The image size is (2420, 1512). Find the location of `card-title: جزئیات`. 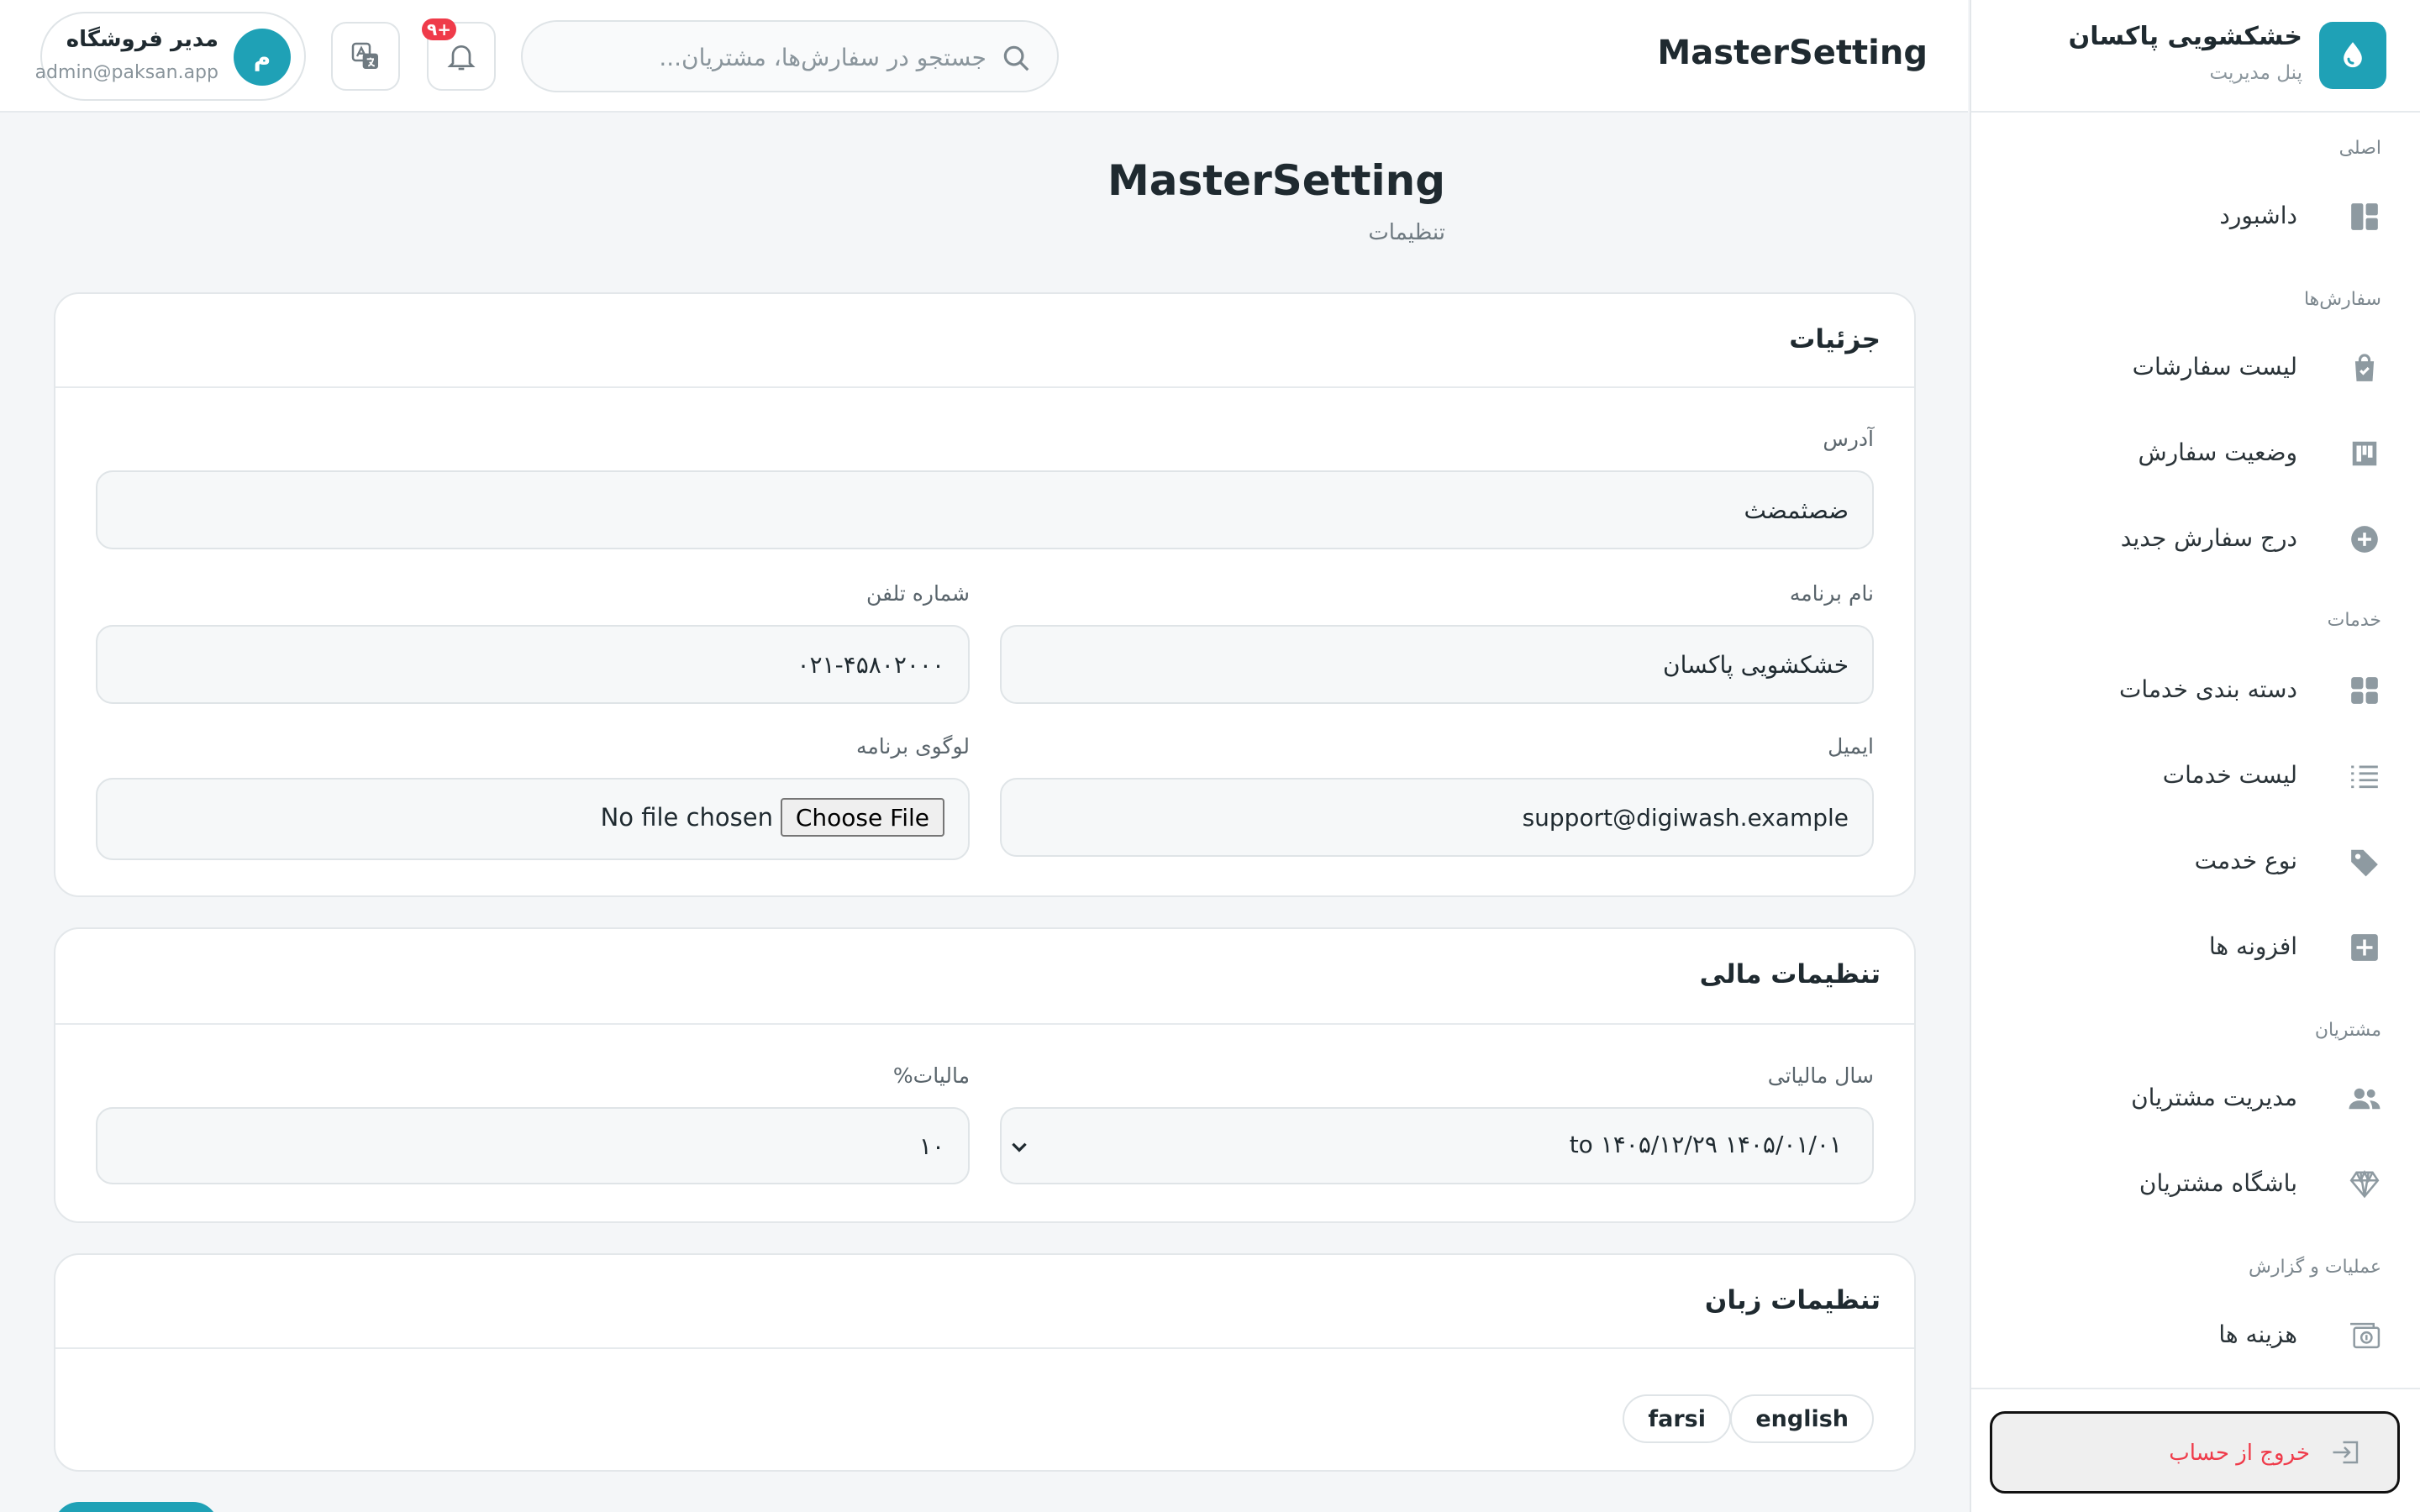

card-title: جزئیات is located at coordinates (1835, 339).